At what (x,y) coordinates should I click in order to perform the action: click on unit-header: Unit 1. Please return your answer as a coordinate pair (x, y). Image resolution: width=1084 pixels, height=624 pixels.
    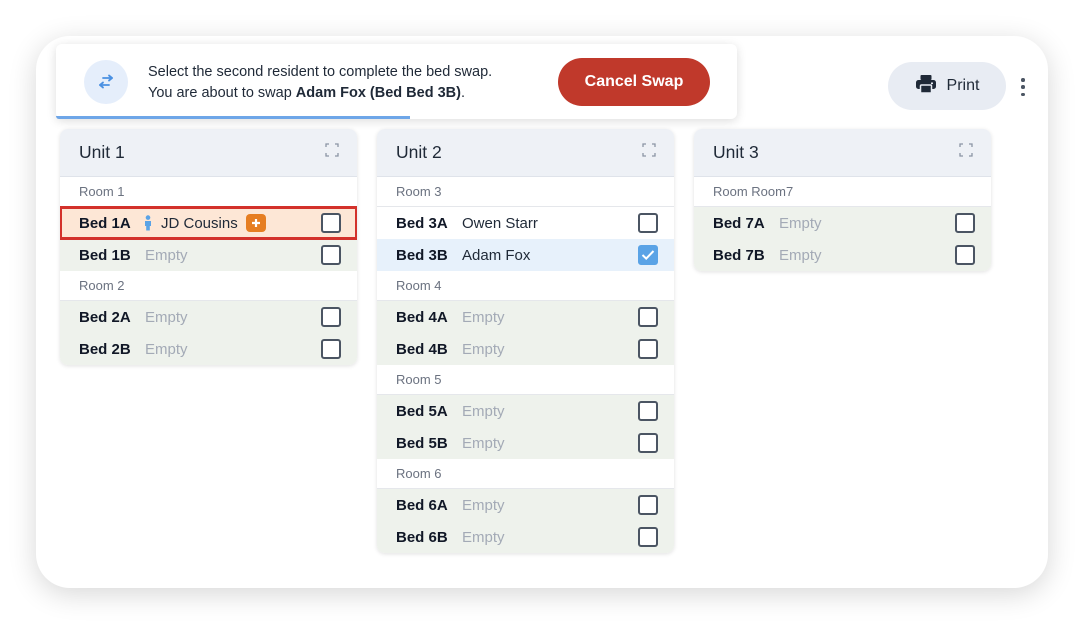
    Looking at the image, I should click on (208, 153).